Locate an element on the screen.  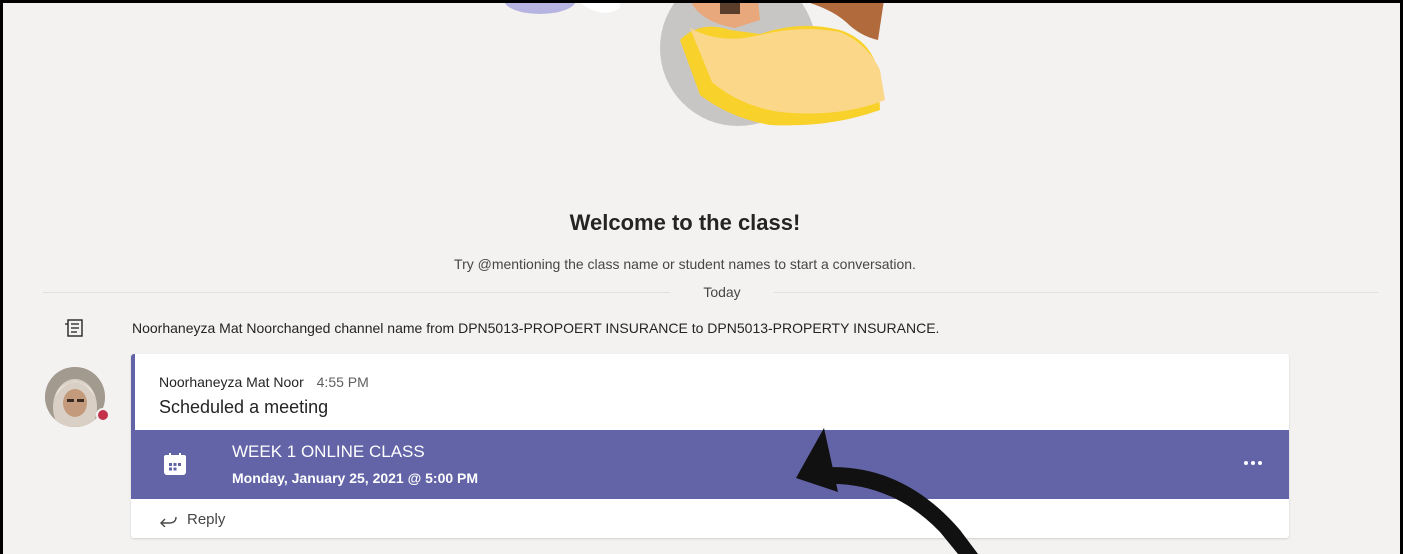
more-options-button is located at coordinates (1253, 463).